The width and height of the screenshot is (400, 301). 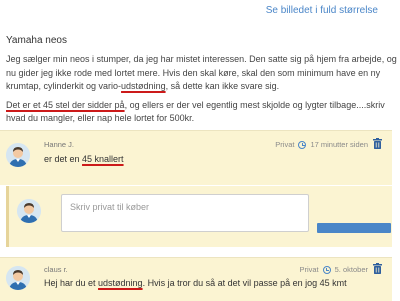 What do you see at coordinates (65, 104) in the screenshot?
I see `highlighted-phrase: Det er et 45 stel der sidder på` at bounding box center [65, 104].